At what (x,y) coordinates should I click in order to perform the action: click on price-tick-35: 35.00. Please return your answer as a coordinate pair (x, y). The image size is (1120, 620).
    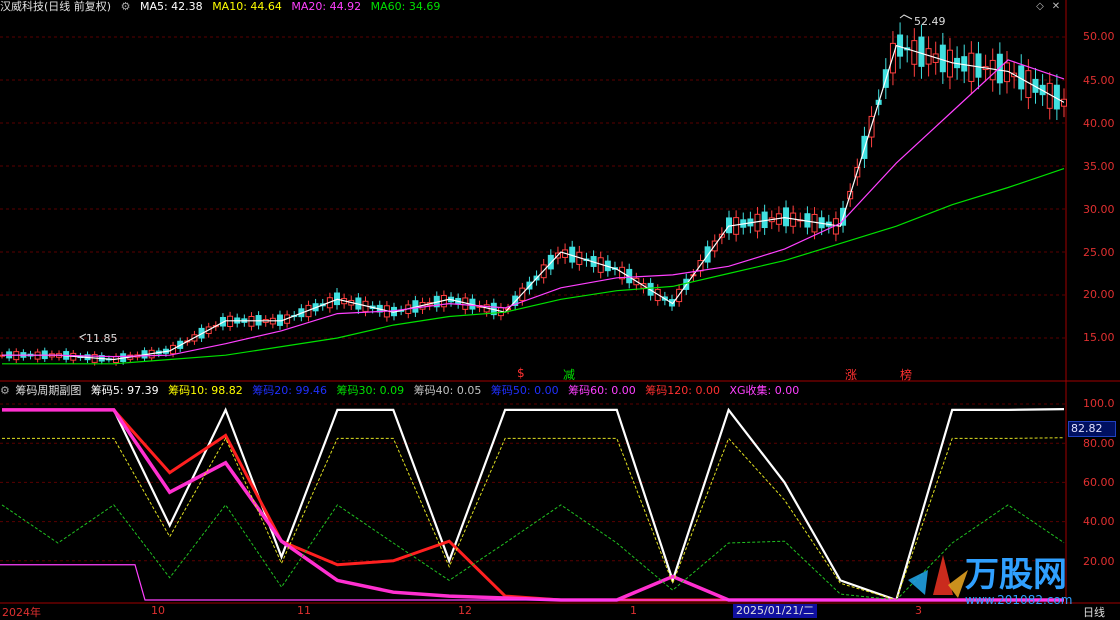
    Looking at the image, I should click on (1099, 166).